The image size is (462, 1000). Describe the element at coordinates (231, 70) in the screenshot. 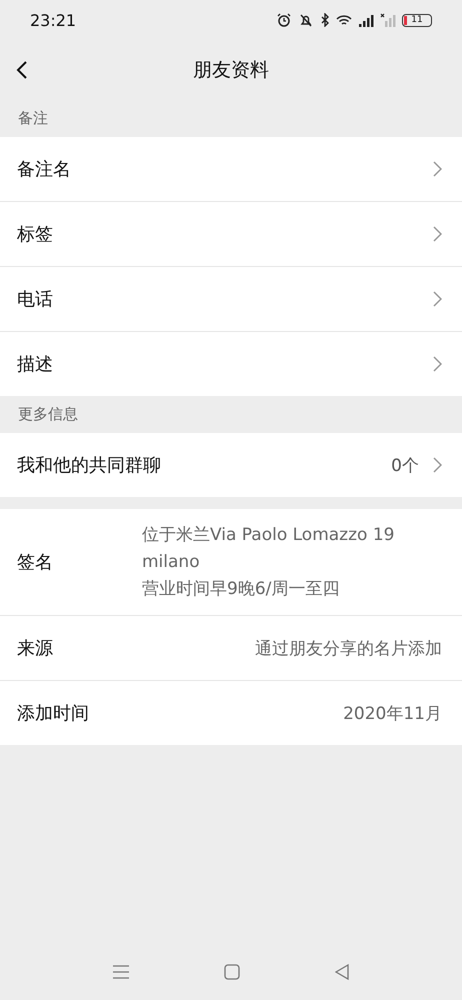

I see `page-title: 朋友资料` at that location.